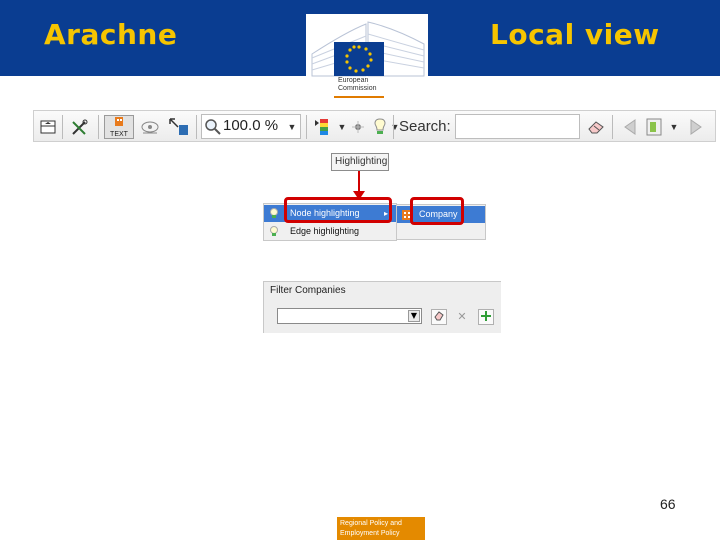 This screenshot has width=720, height=540. I want to click on highlight-box-node, so click(338, 210).